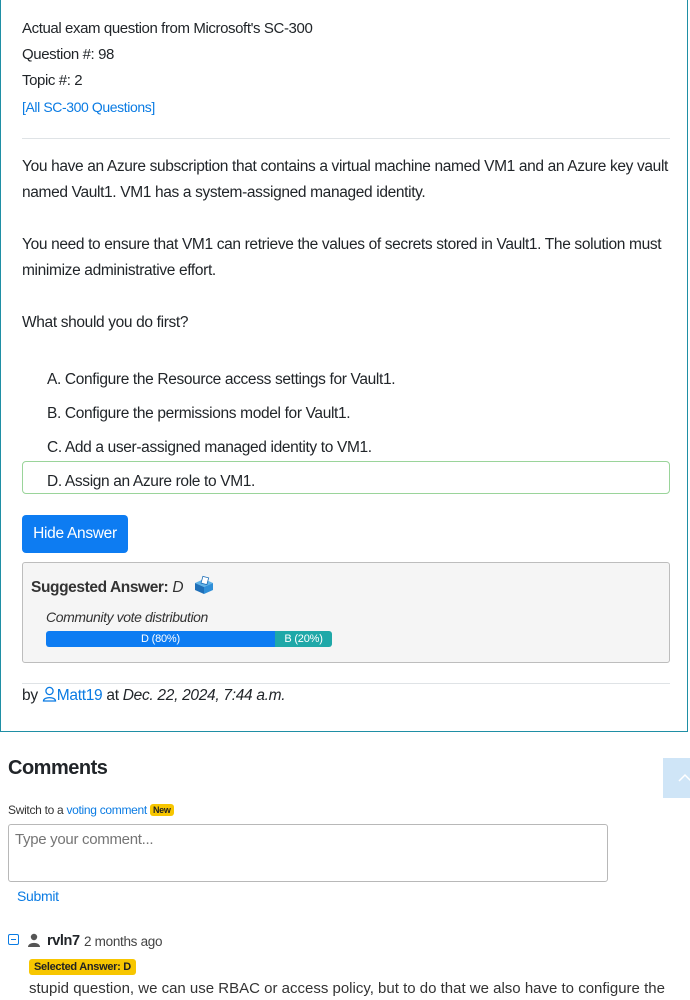  What do you see at coordinates (49, 696) in the screenshot?
I see `user-outline-icon` at bounding box center [49, 696].